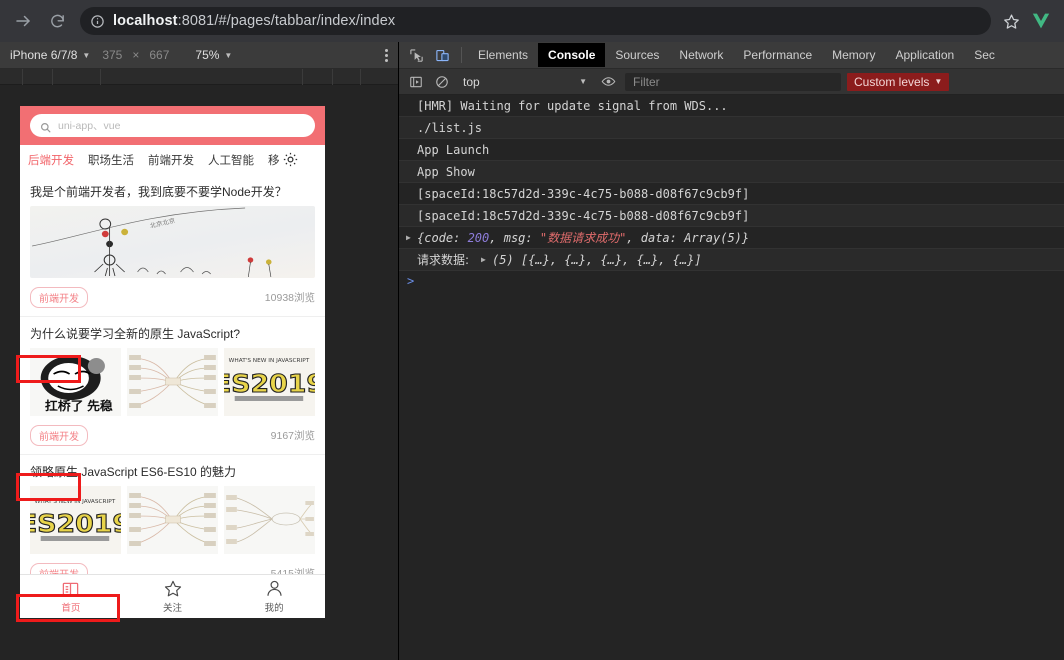 The image size is (1064, 660). What do you see at coordinates (286, 21) in the screenshot?
I see `url-path: :8081/#/pages/tabbar/index/index` at bounding box center [286, 21].